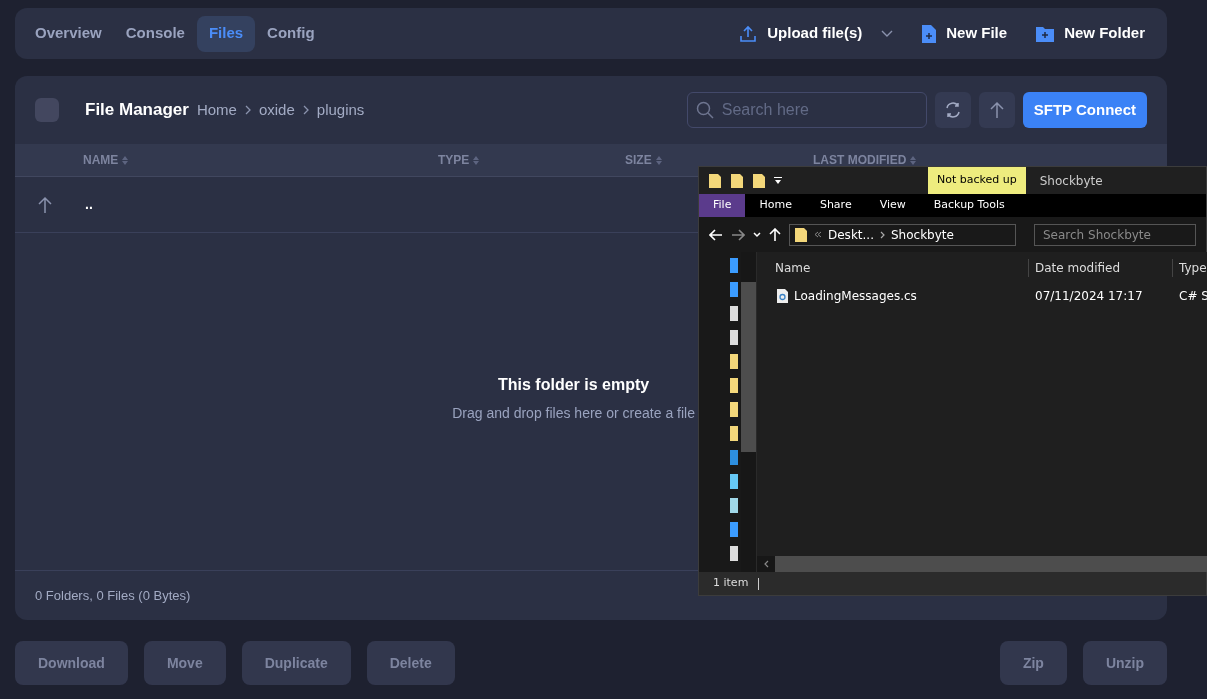 This screenshot has width=1207, height=699. Describe the element at coordinates (1115, 234) in the screenshot. I see `search-field: Search Shockbyte` at that location.